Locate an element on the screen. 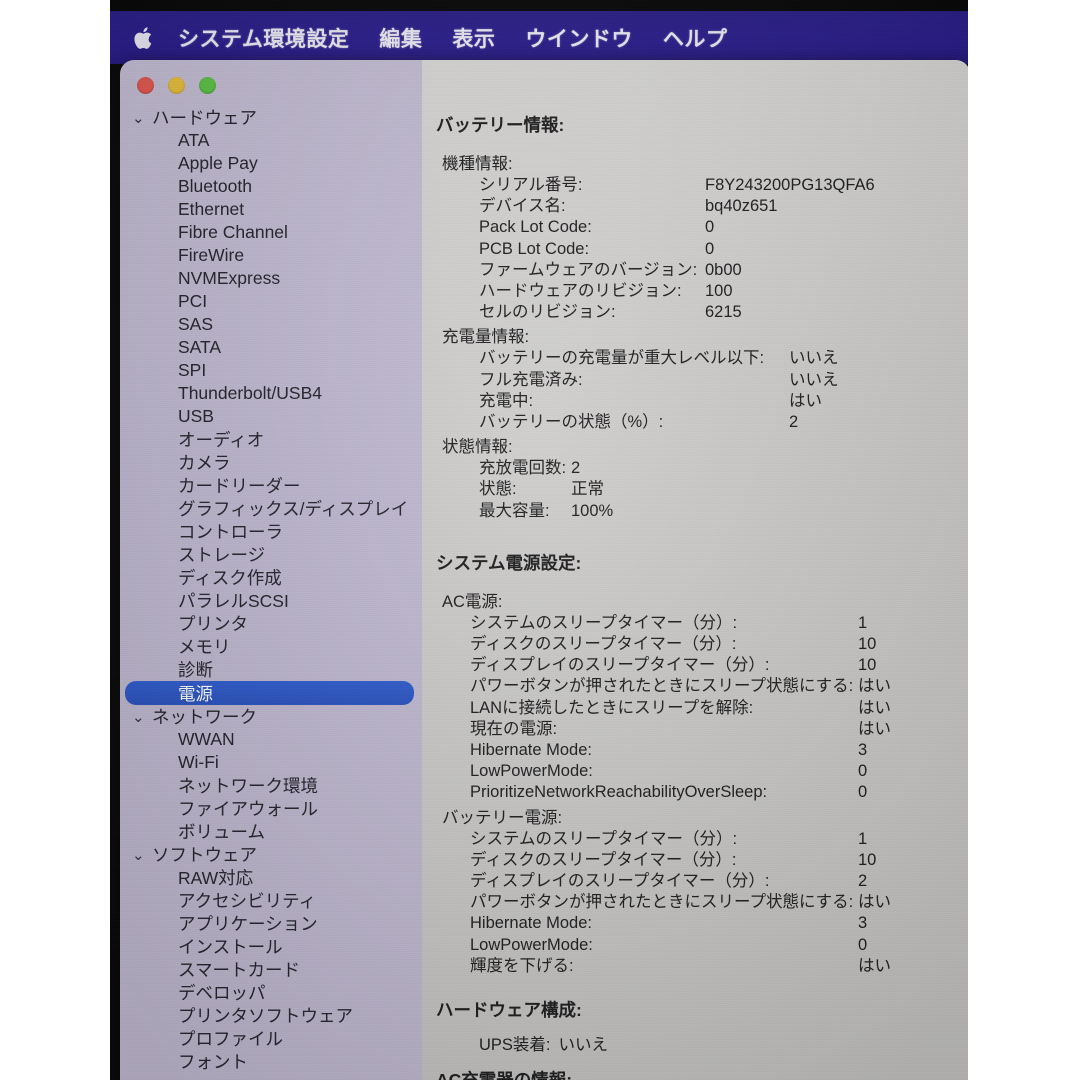  sidebar-item-item-31: ボリューム is located at coordinates (271, 831).